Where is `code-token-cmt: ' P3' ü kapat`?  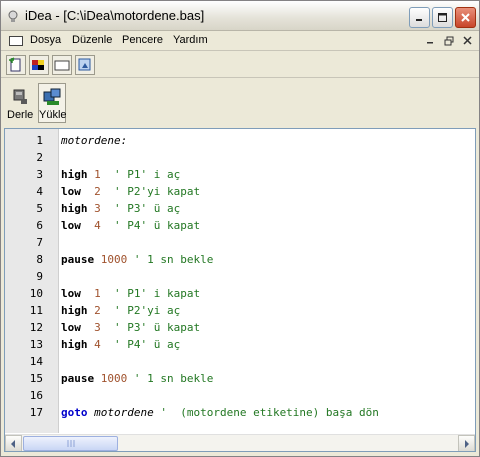 code-token-cmt: ' P3' ü kapat is located at coordinates (150, 327).